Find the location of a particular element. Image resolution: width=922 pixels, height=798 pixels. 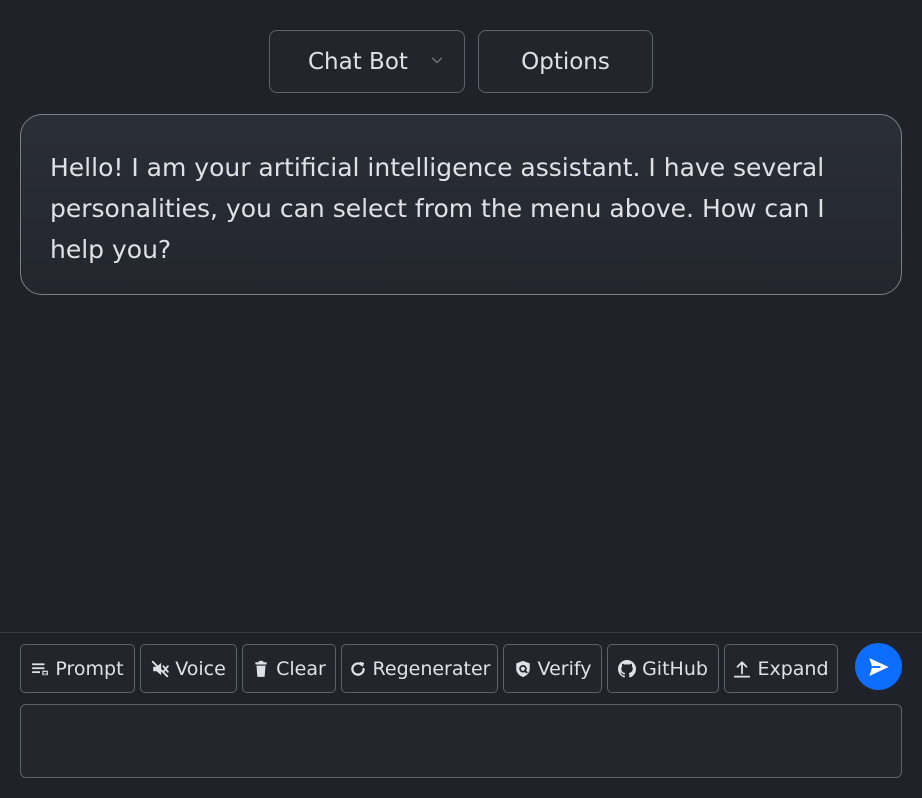

options-label: Options is located at coordinates (565, 61).